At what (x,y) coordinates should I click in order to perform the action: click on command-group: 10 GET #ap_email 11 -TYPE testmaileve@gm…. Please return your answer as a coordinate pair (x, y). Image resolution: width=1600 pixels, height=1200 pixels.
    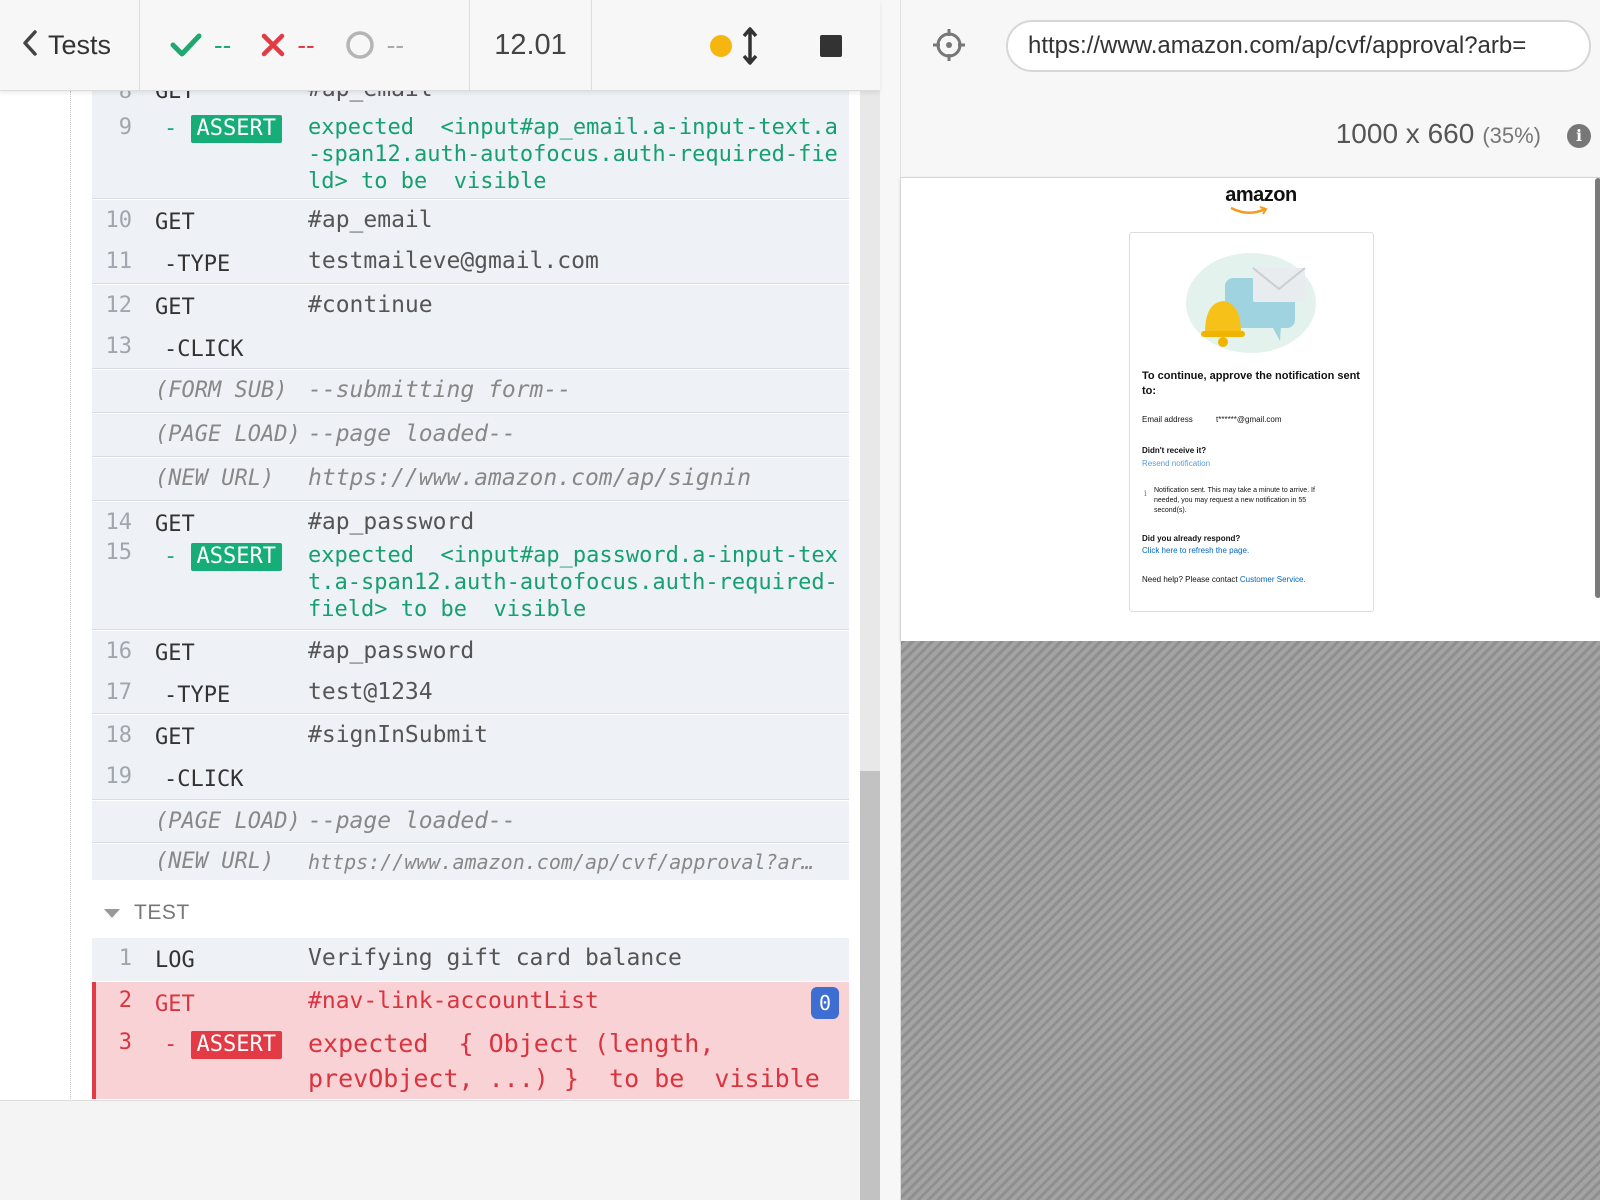
    Looking at the image, I should click on (470, 242).